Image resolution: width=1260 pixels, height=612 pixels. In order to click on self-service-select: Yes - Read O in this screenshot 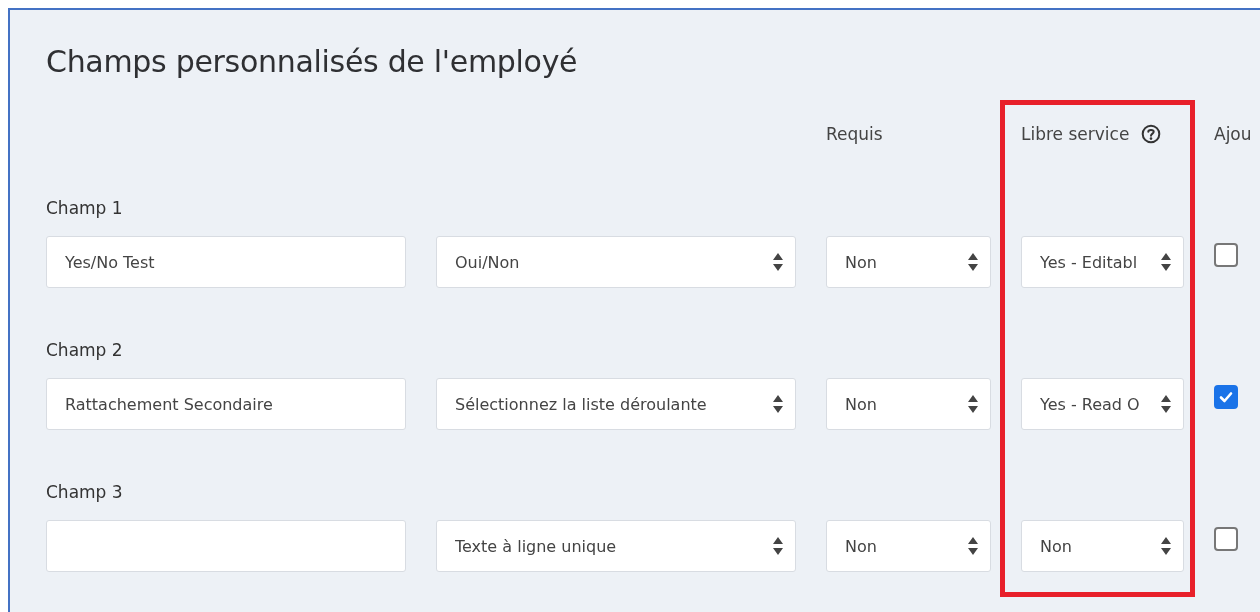, I will do `click(1102, 404)`.